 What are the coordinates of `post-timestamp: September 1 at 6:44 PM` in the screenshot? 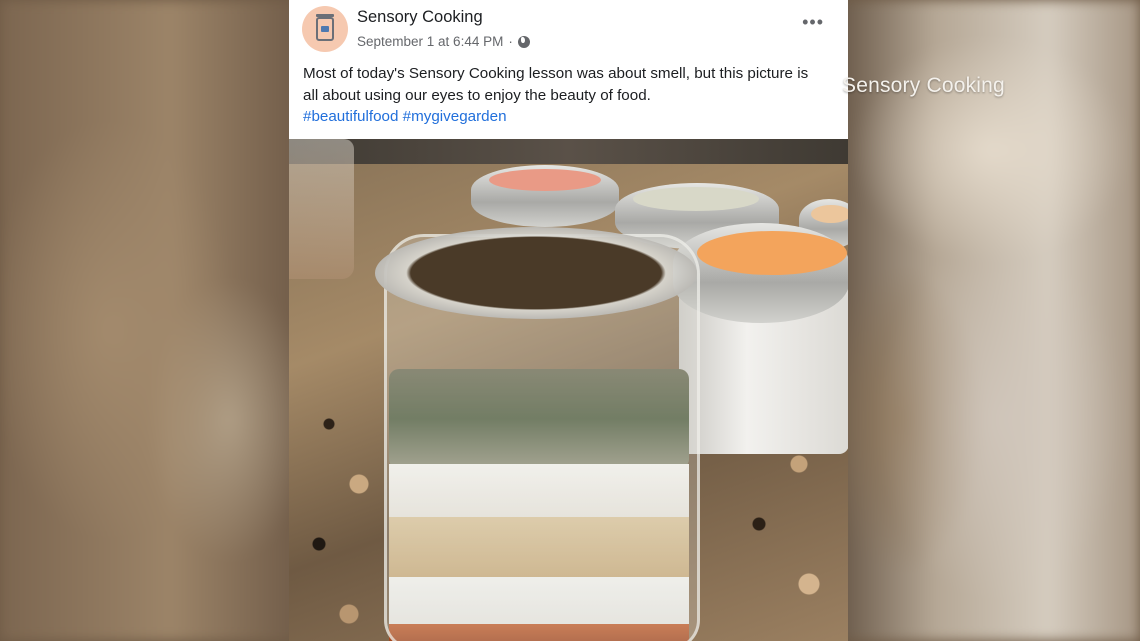 It's located at (430, 41).